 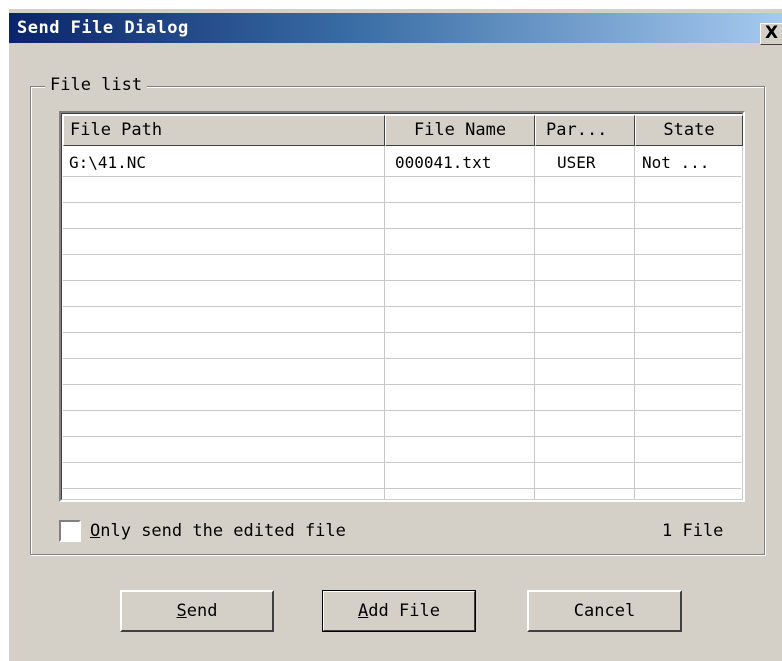 What do you see at coordinates (693, 531) in the screenshot?
I see `file-count: 1 File` at bounding box center [693, 531].